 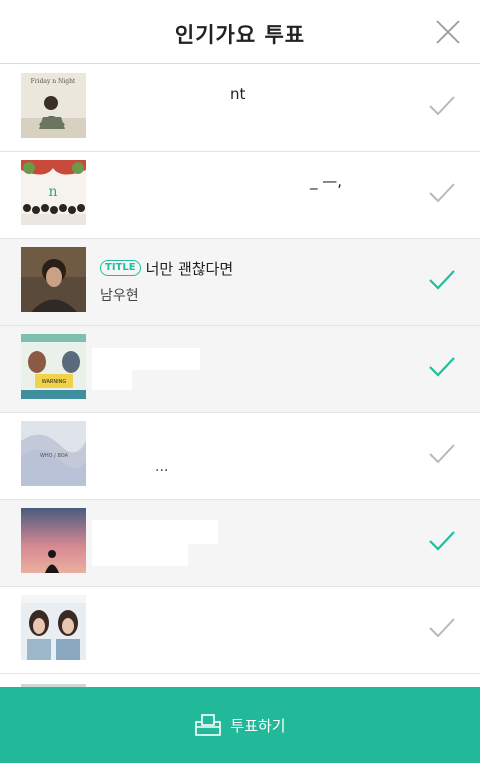 I want to click on album-text: WHO / BOA, so click(x=54, y=456).